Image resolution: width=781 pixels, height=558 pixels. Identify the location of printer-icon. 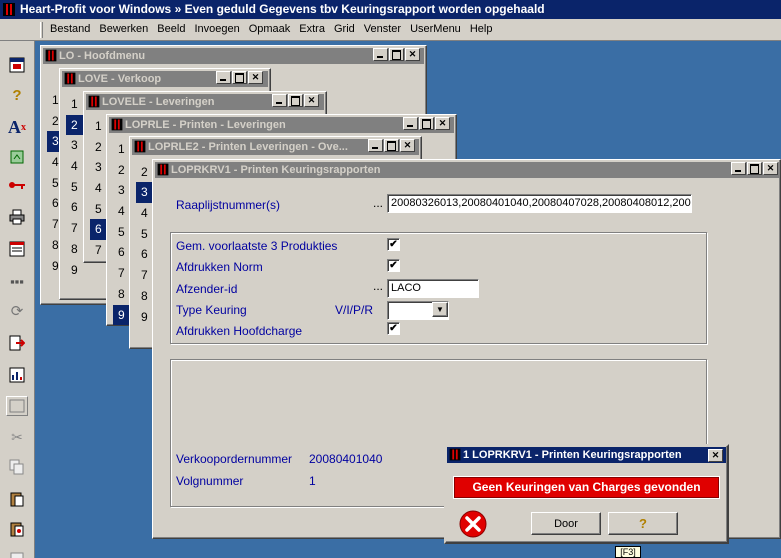
(17, 217).